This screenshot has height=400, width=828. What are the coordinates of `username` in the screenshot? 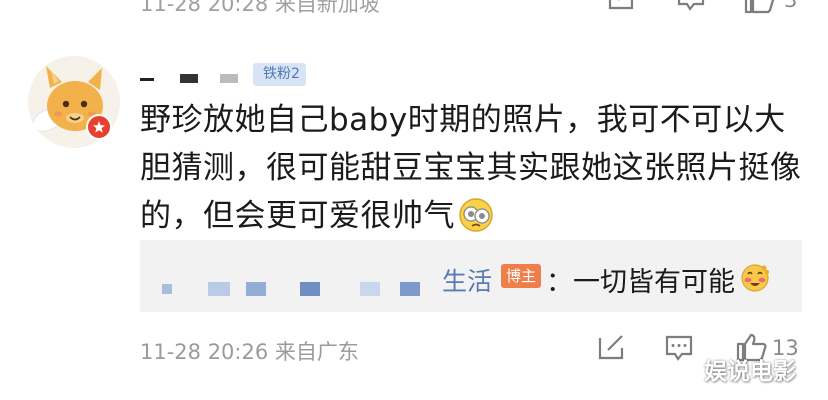 It's located at (200, 77).